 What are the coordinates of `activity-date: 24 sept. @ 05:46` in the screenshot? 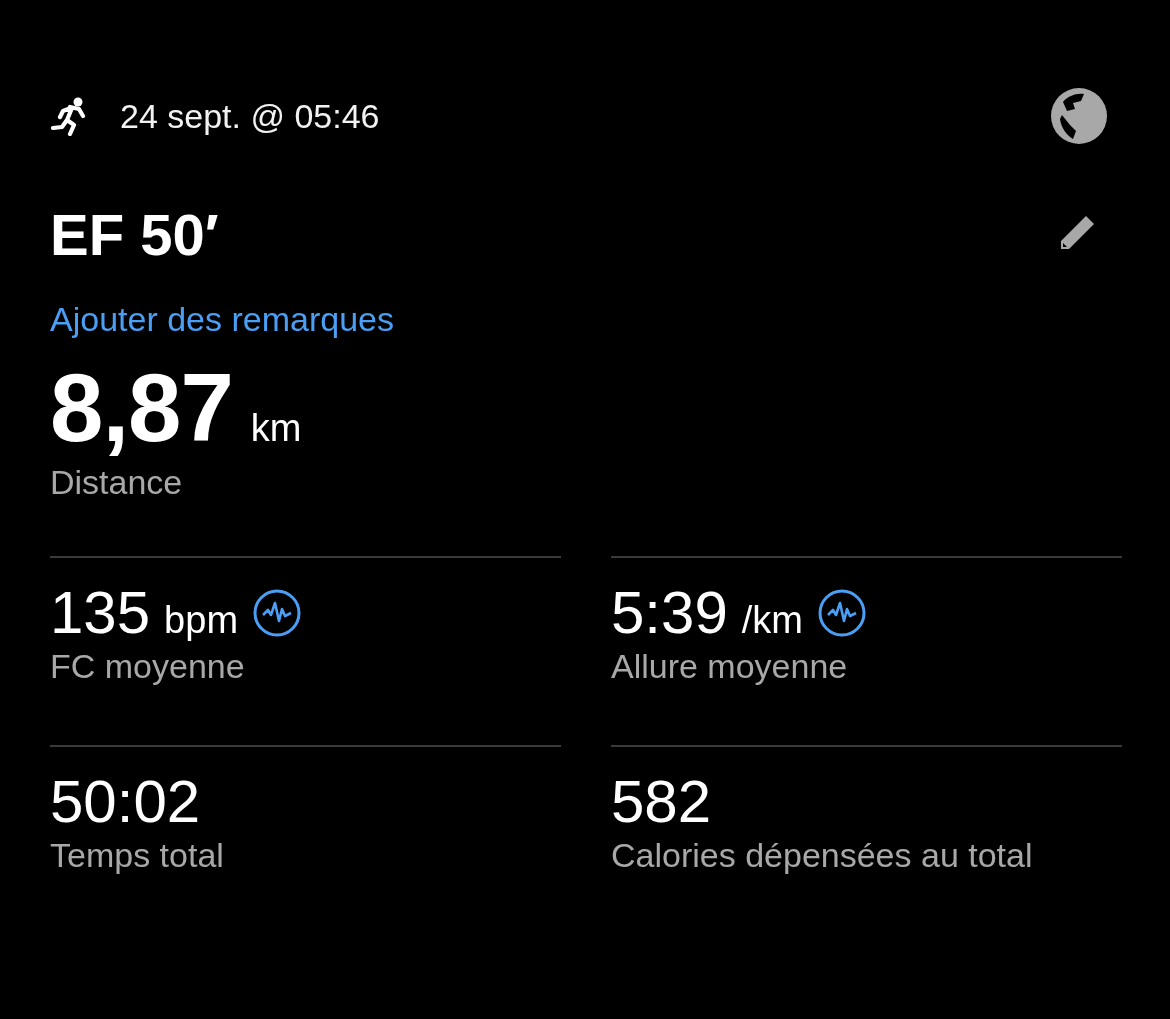 It's located at (250, 116).